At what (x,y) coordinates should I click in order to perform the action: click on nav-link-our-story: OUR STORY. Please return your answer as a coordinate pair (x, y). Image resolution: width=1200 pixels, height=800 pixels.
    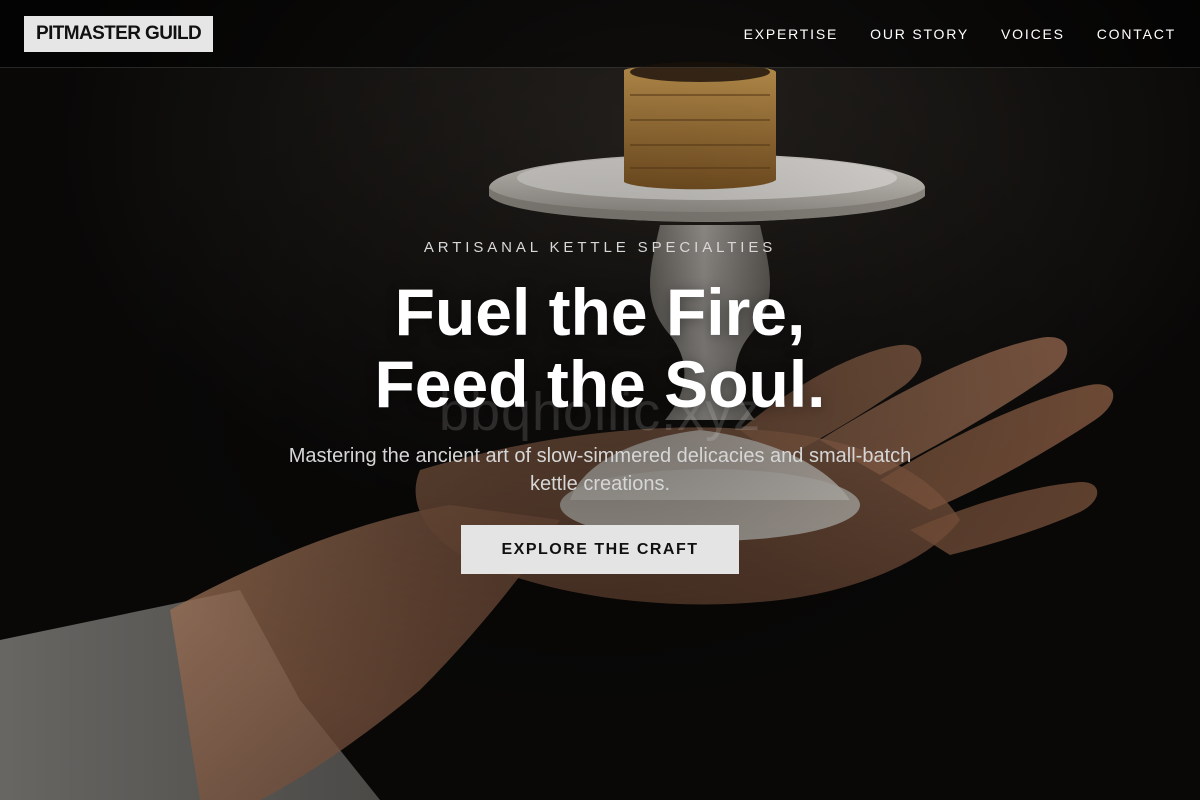
    Looking at the image, I should click on (919, 34).